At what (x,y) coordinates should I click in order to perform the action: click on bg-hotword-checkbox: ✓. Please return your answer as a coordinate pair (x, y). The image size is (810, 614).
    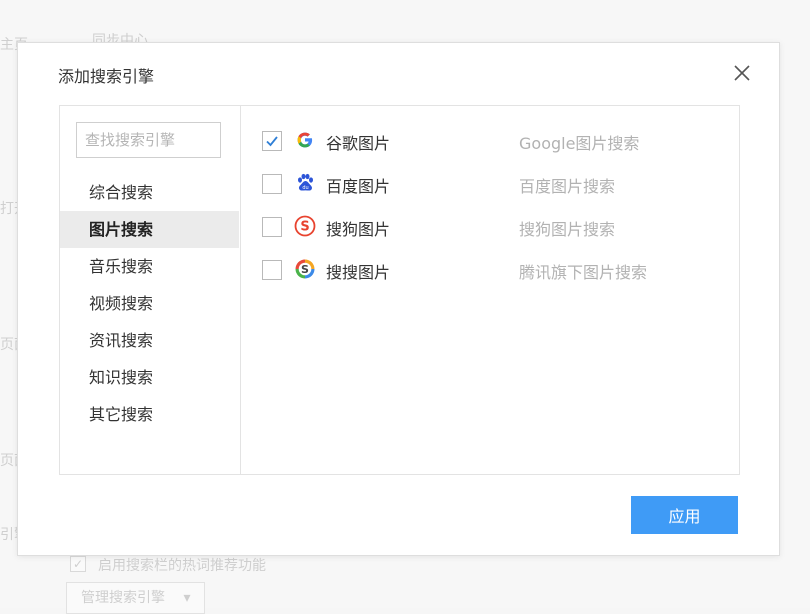
    Looking at the image, I should click on (78, 564).